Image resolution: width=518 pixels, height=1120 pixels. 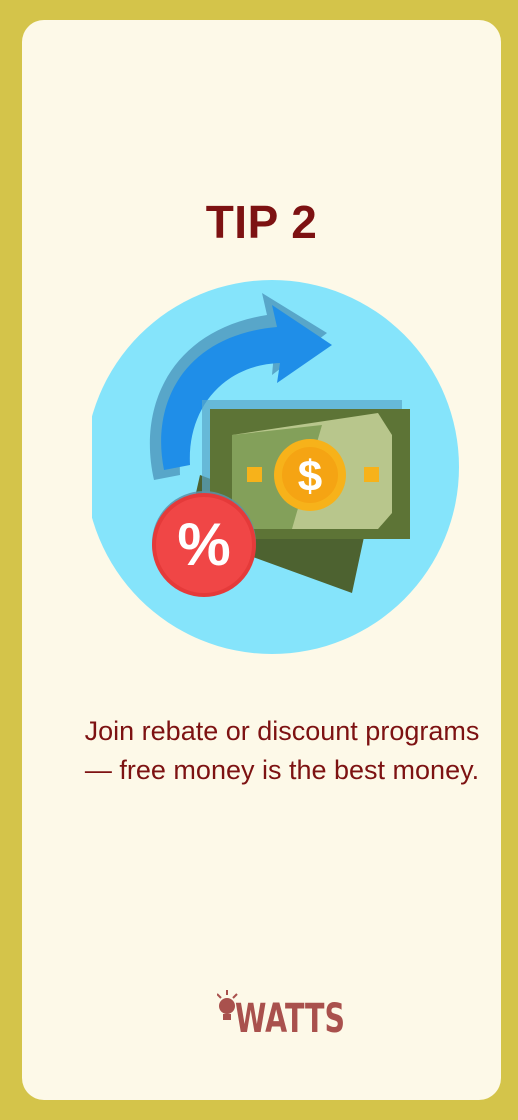 I want to click on watts-logo: WATTS, so click(x=281, y=1016).